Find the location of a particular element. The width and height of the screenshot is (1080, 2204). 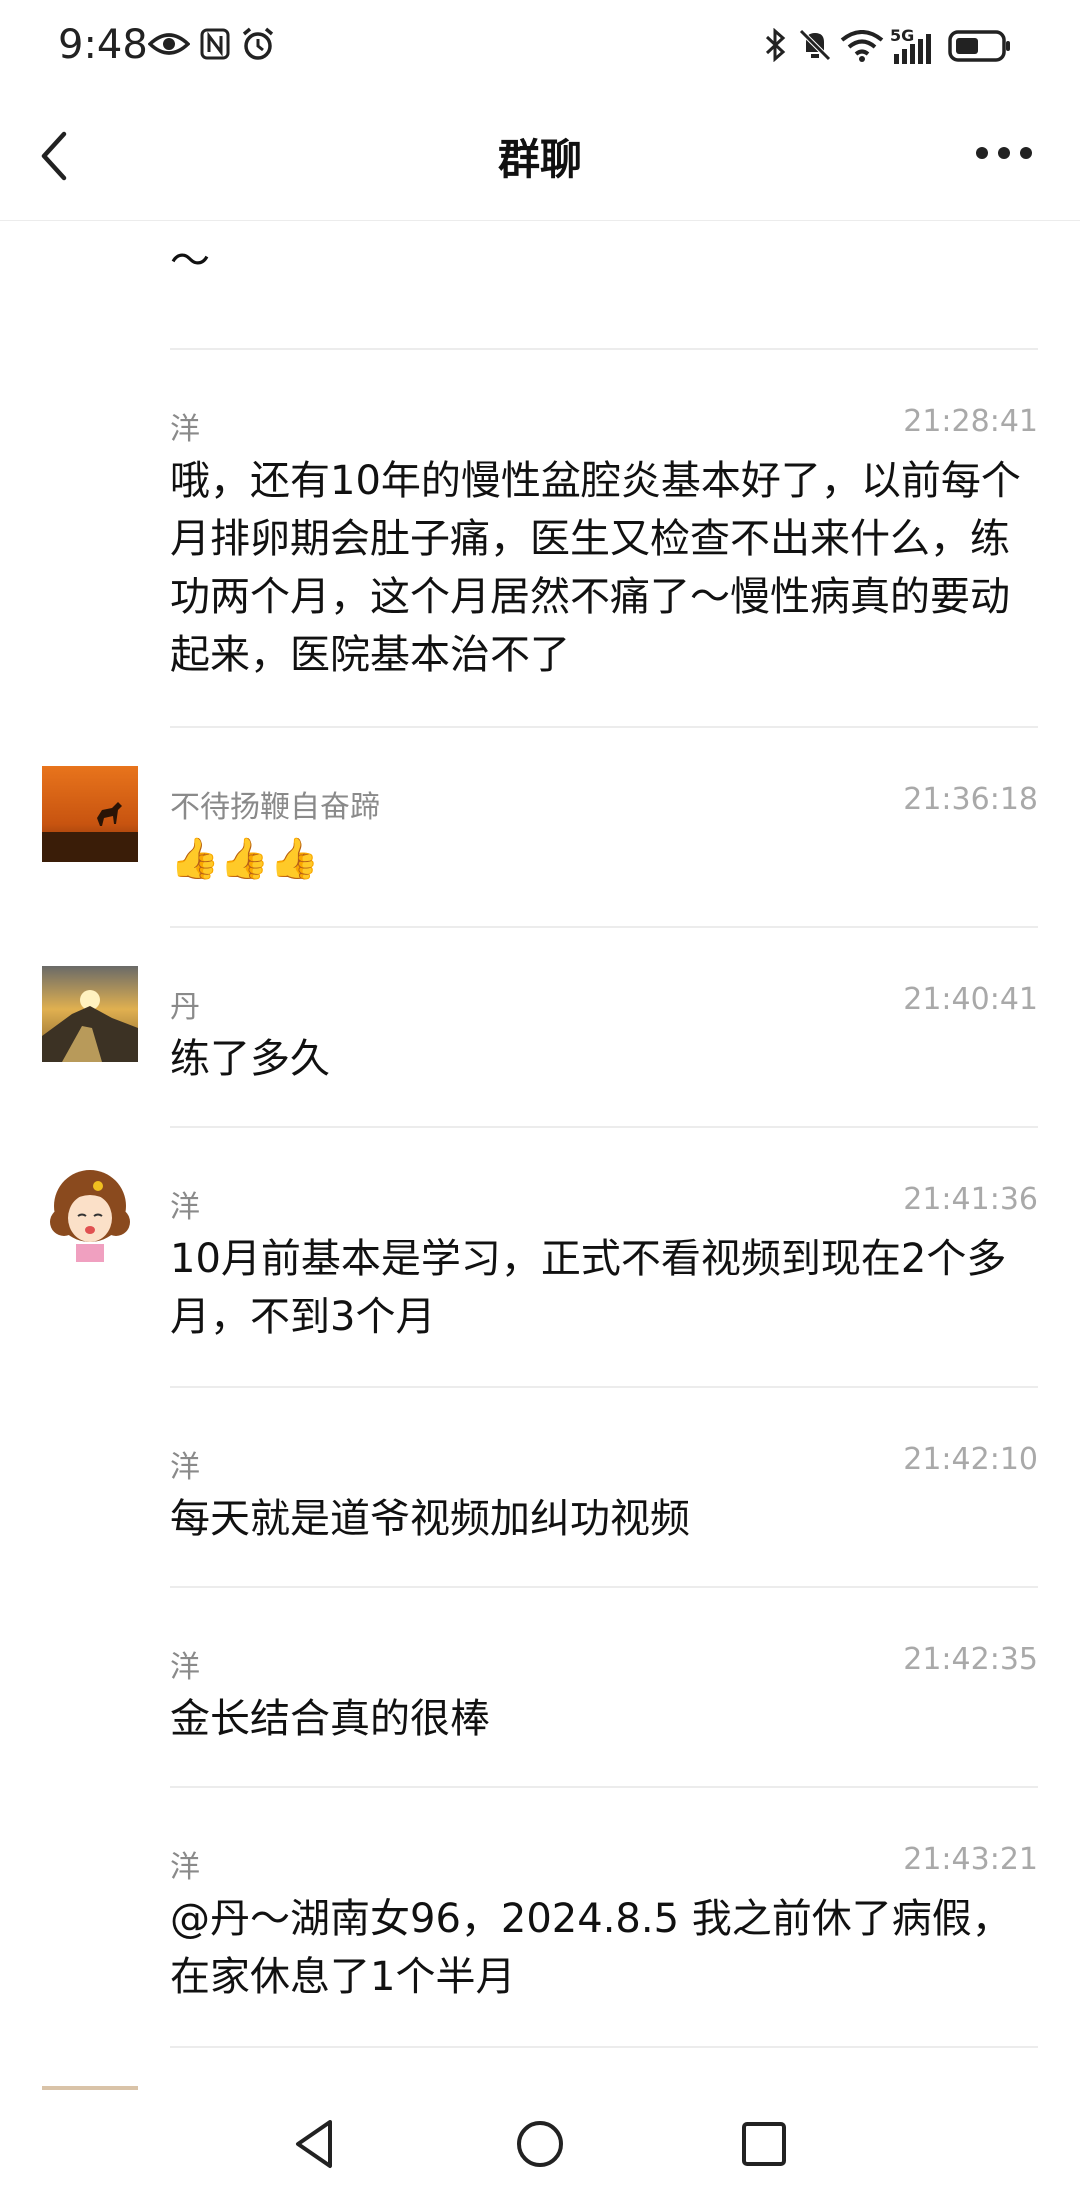

square-recents-icon is located at coordinates (764, 2144).